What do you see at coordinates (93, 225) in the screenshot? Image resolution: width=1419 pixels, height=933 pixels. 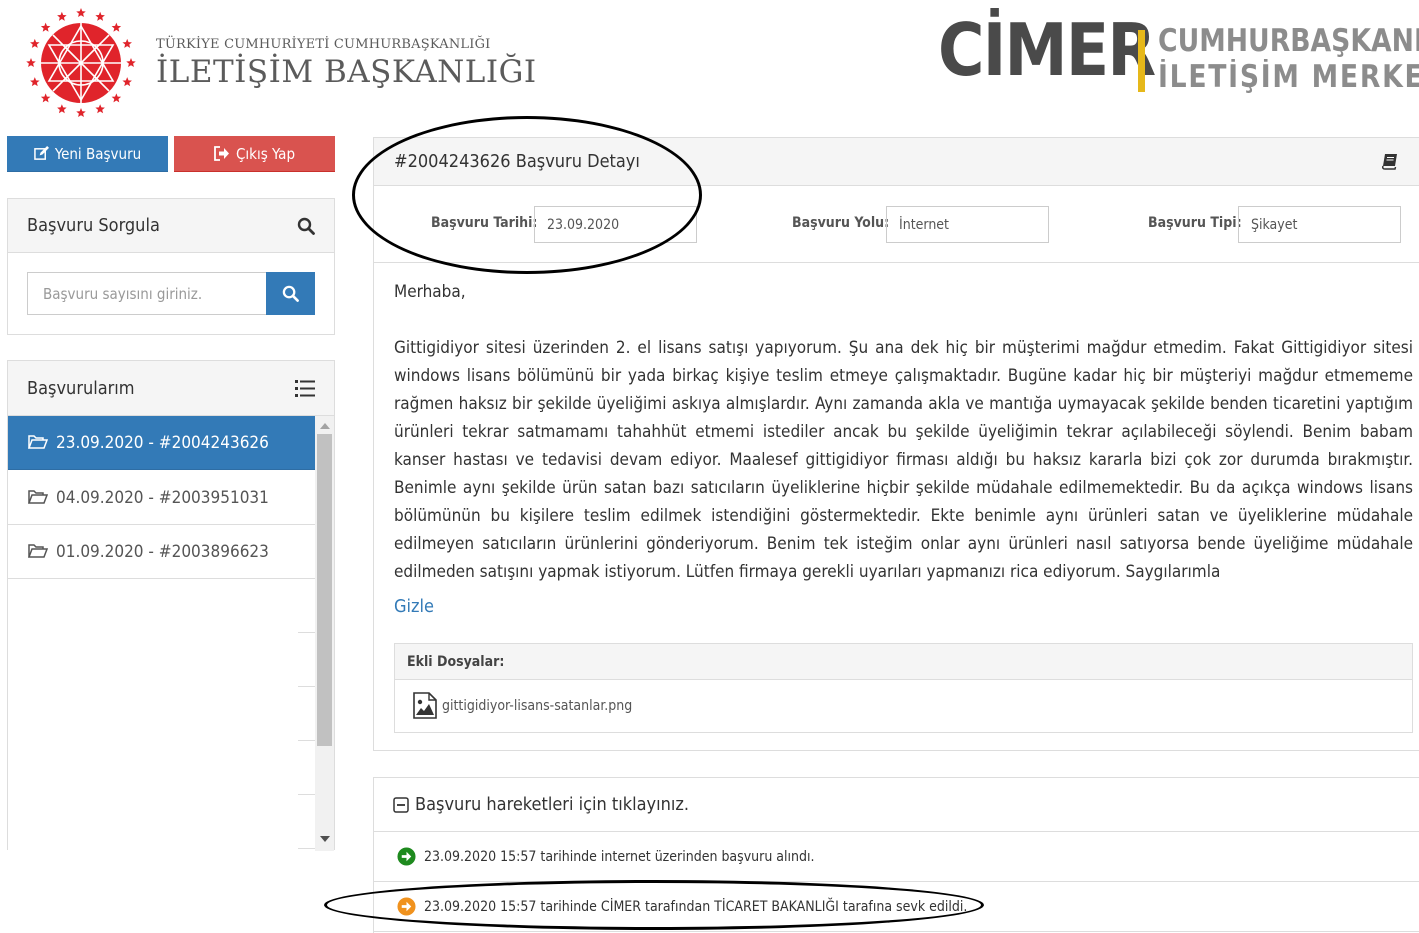 I see `search-panel-title: Başvuru Sorgula` at bounding box center [93, 225].